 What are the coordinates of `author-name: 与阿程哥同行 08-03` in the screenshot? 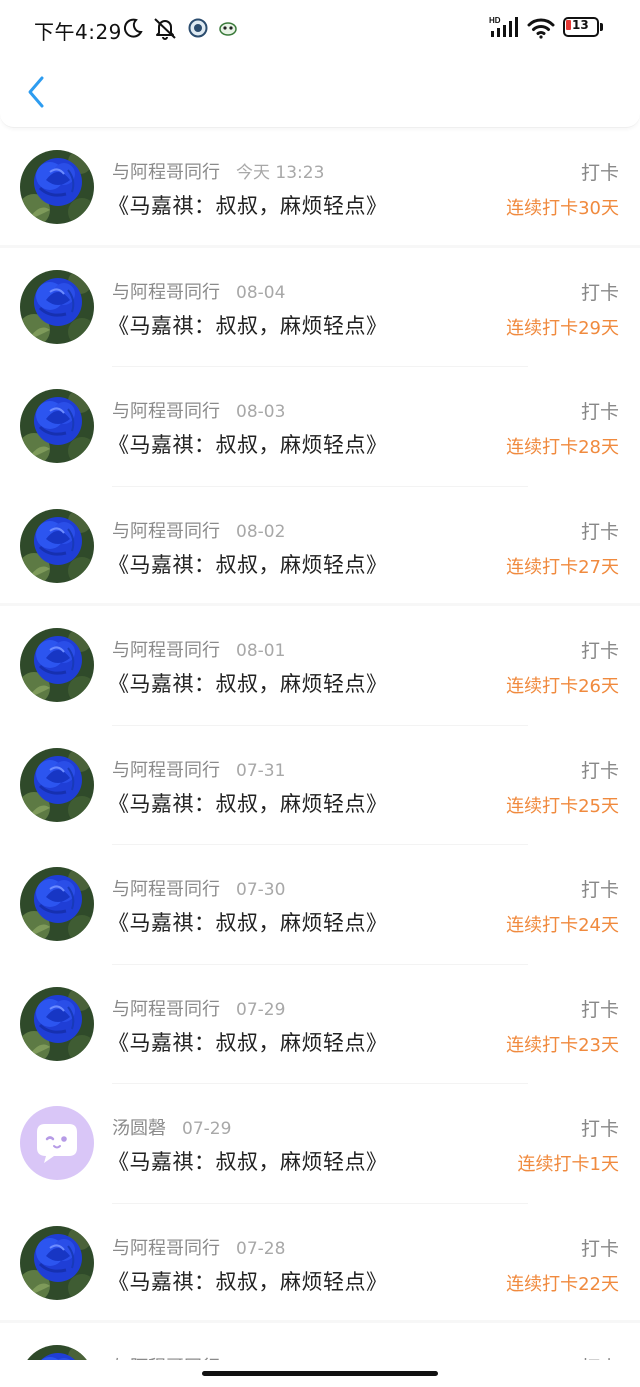 It's located at (198, 410).